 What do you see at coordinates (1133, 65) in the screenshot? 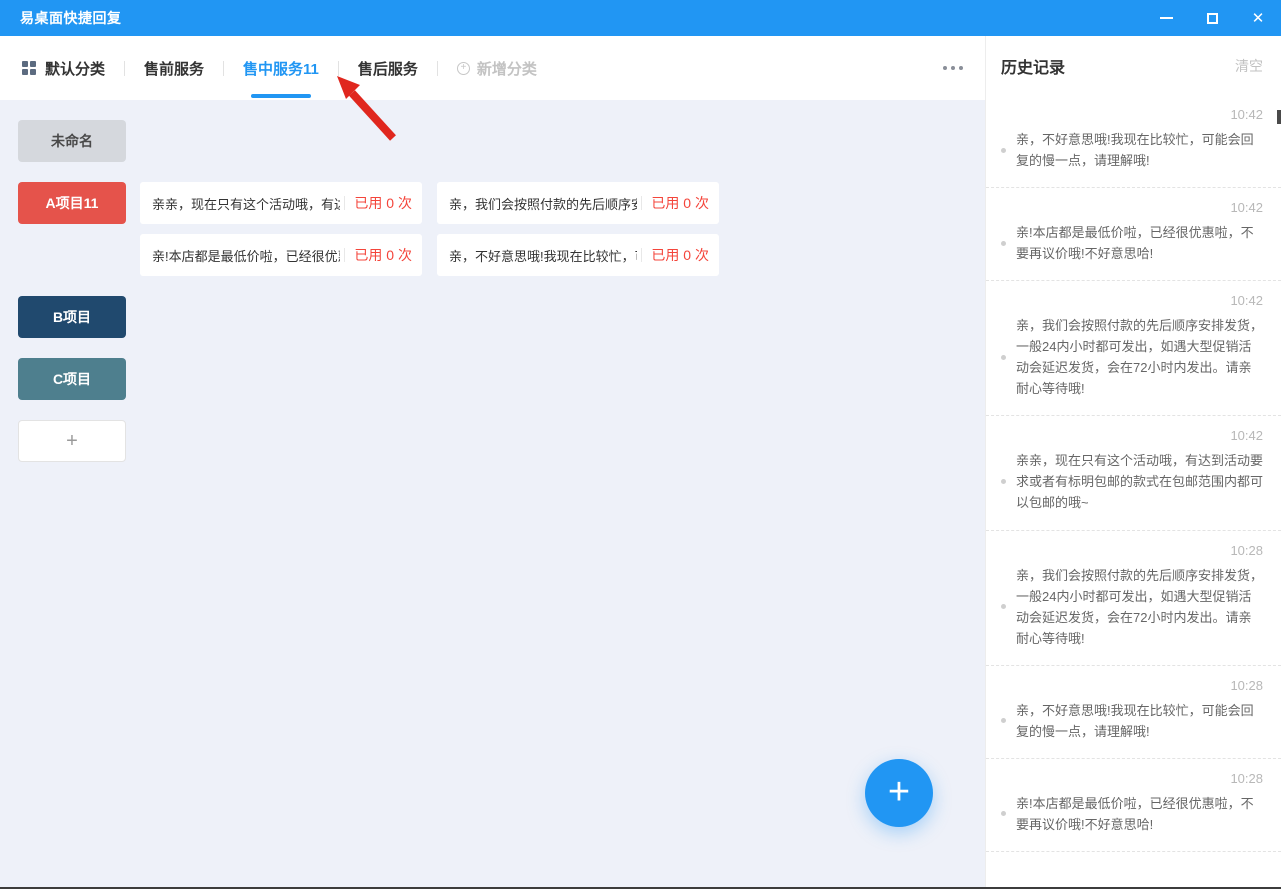
I see `history-header: 历史记录 清空` at bounding box center [1133, 65].